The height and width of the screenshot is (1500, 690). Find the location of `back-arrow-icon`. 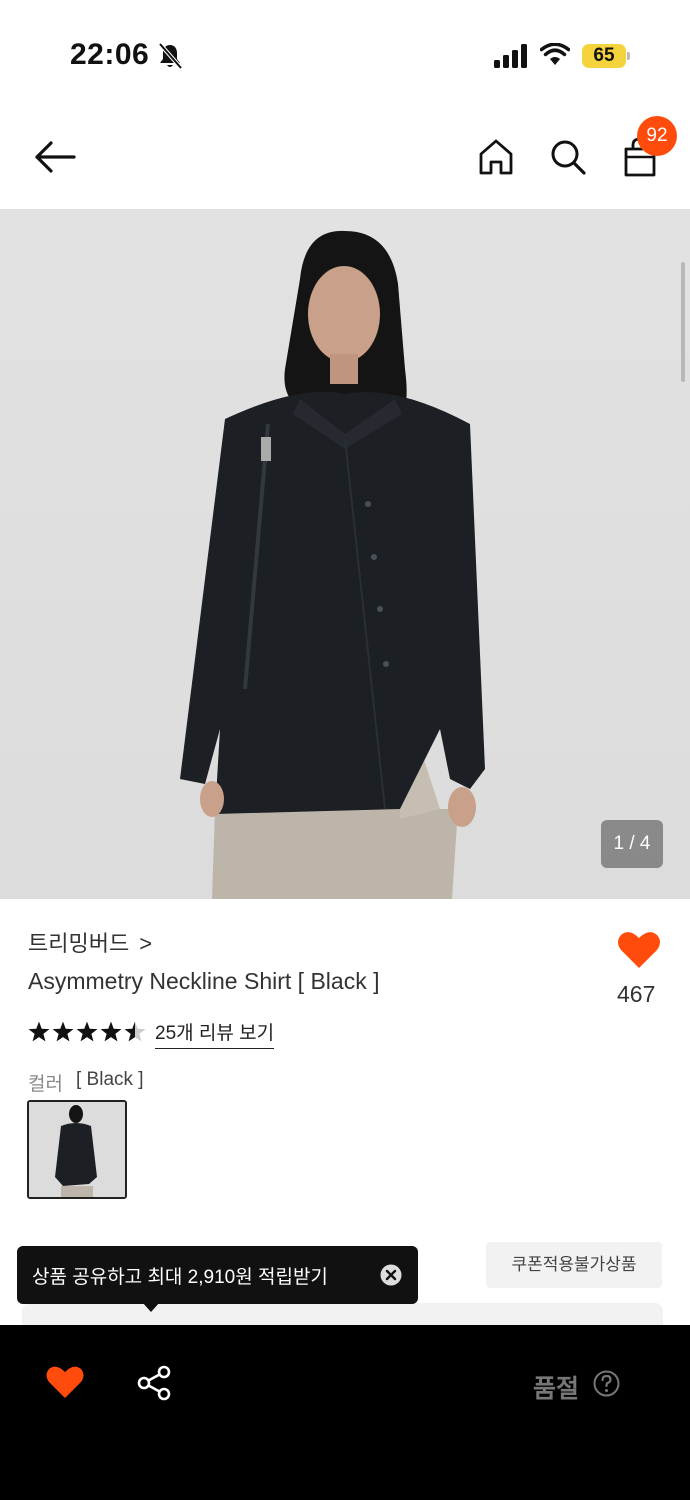

back-arrow-icon is located at coordinates (55, 157).